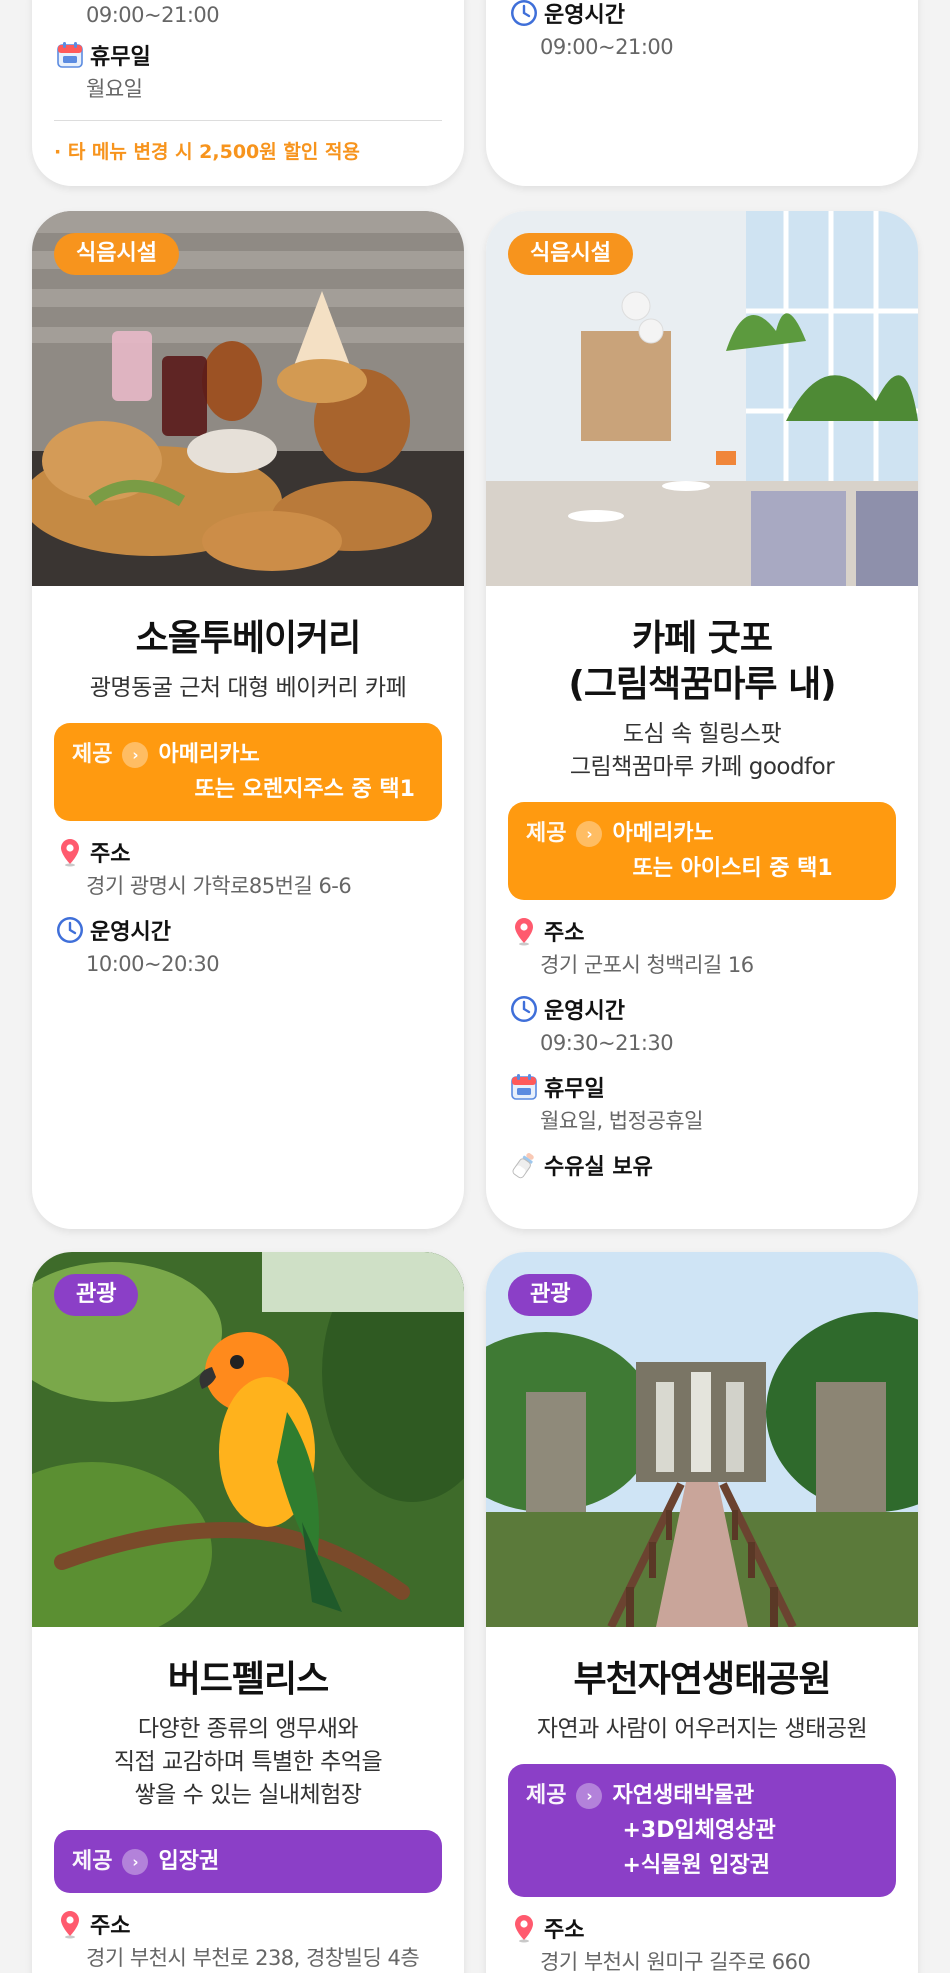 This screenshot has width=950, height=1973. Describe the element at coordinates (607, 1043) in the screenshot. I see `hours-value: 09:30~21:30` at that location.